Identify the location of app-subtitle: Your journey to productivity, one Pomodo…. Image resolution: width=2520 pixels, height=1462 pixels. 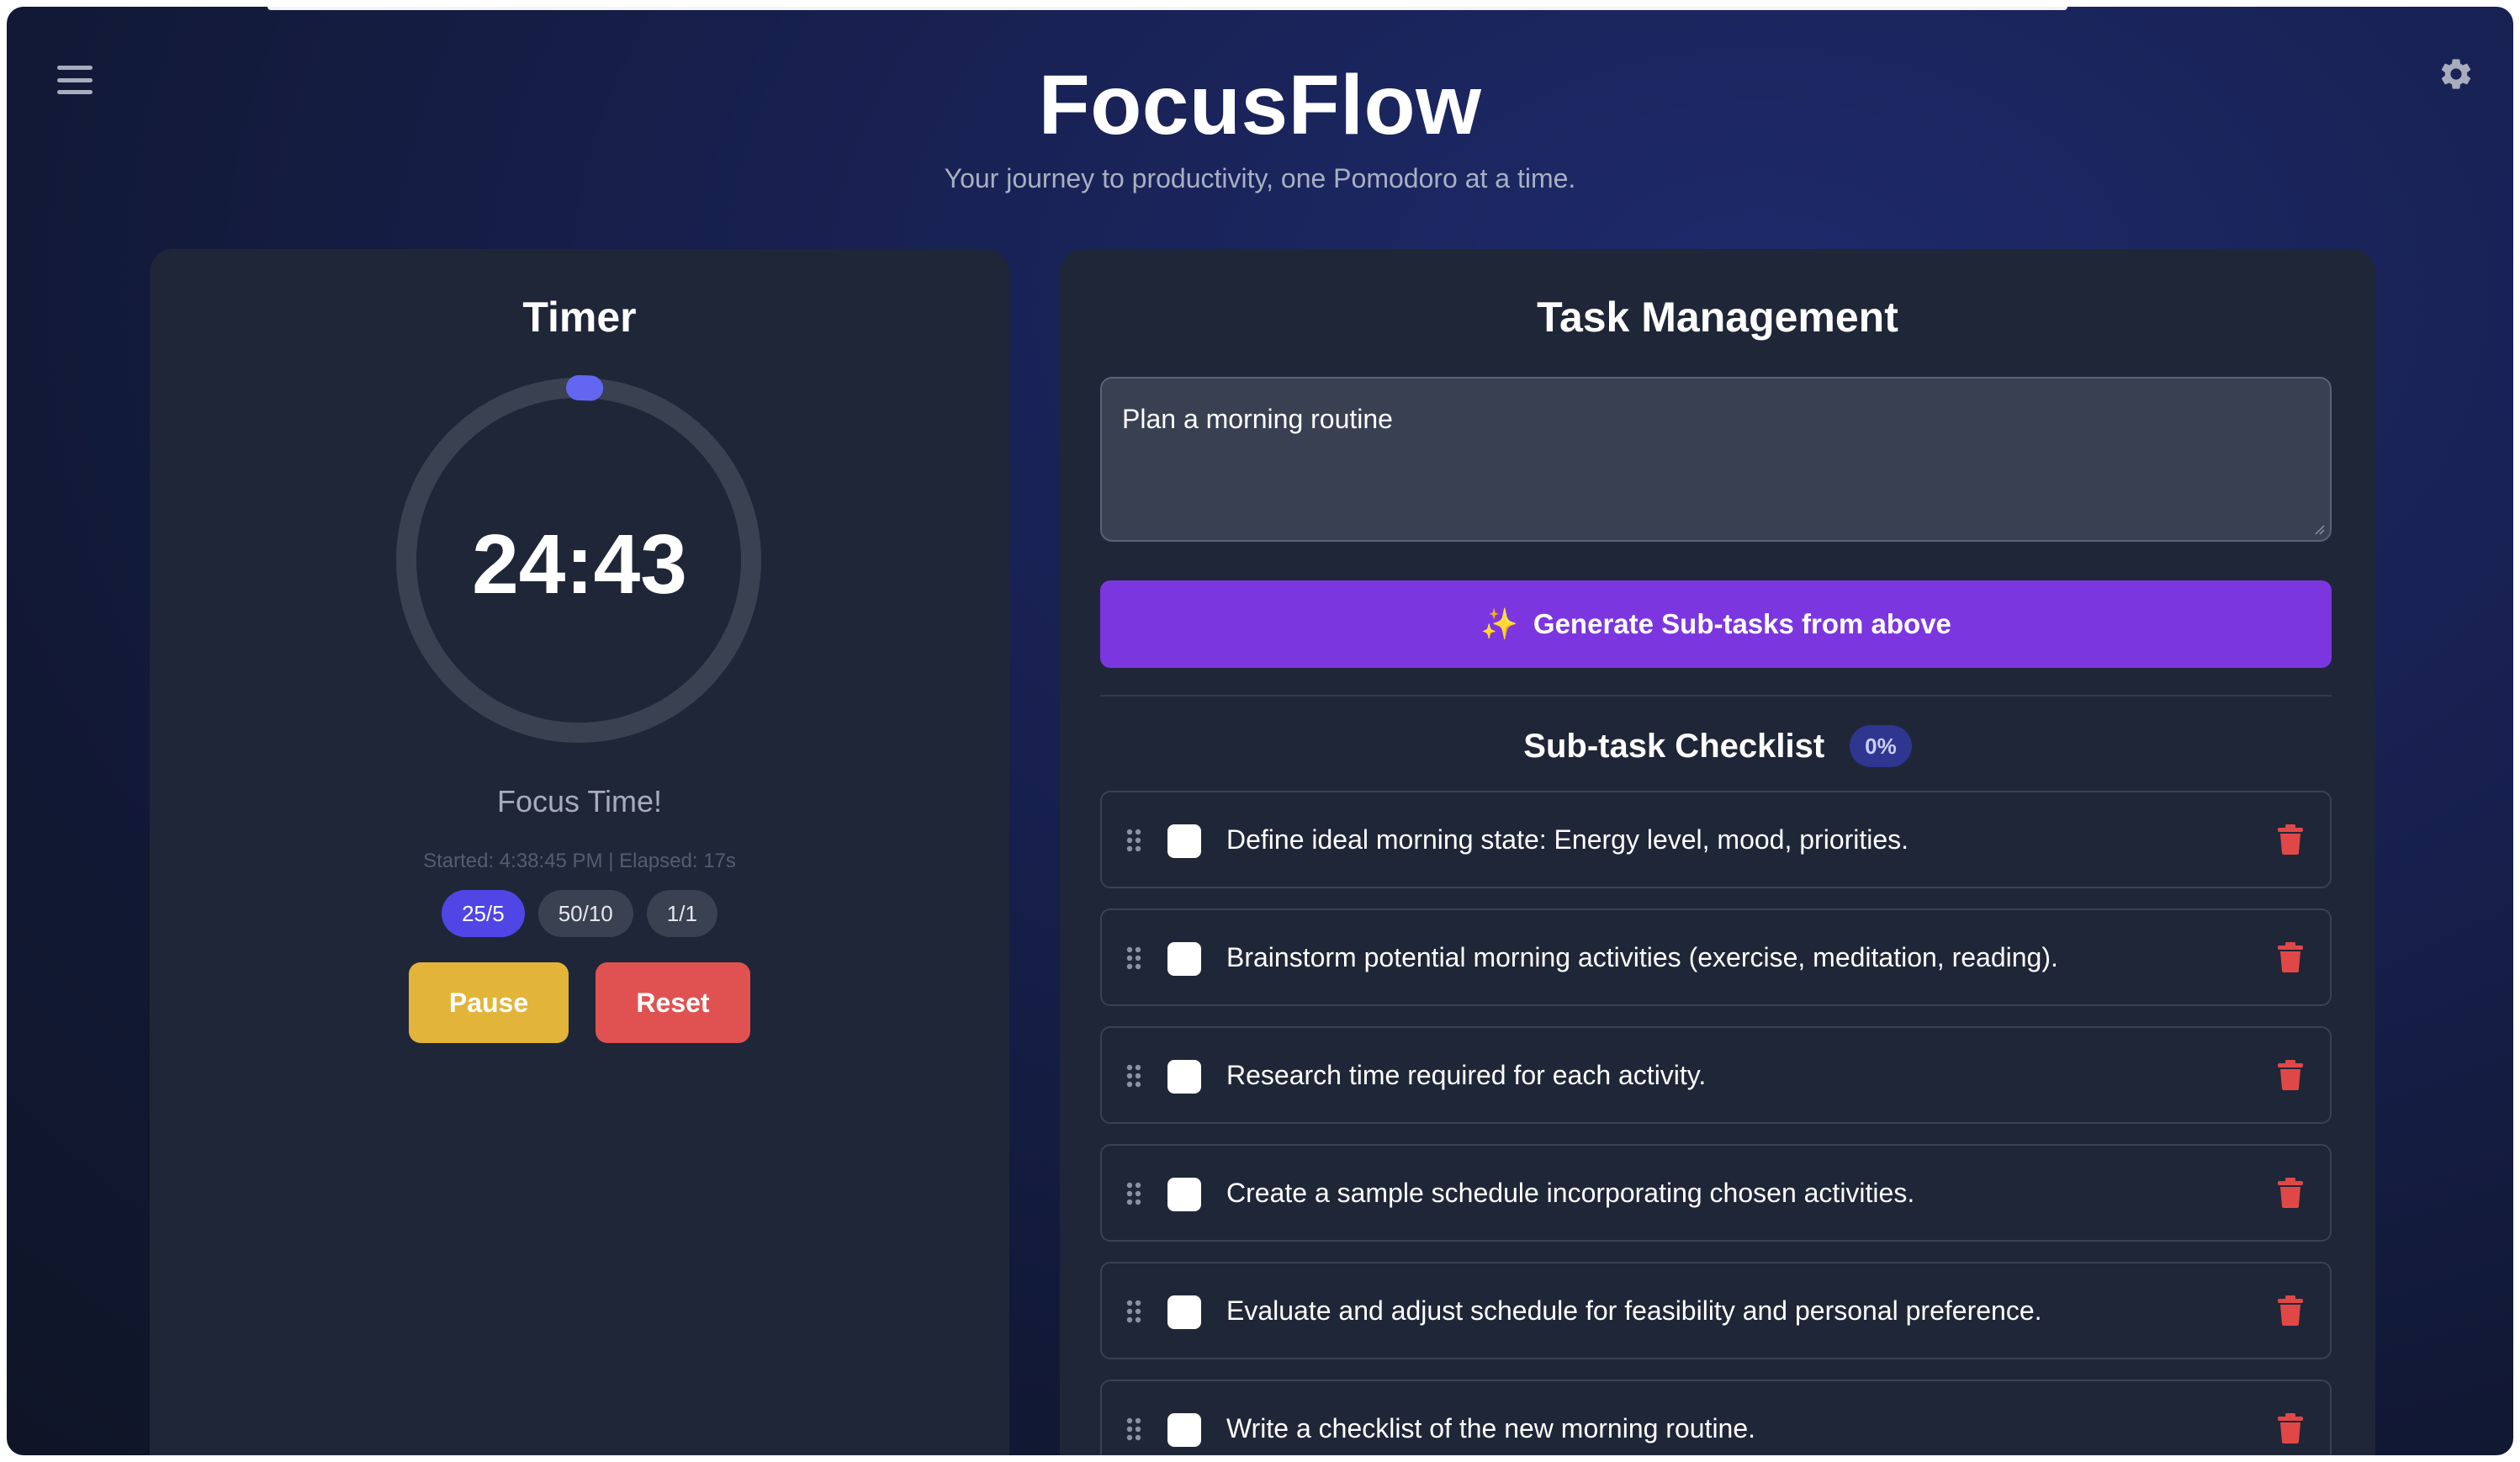
(1260, 178).